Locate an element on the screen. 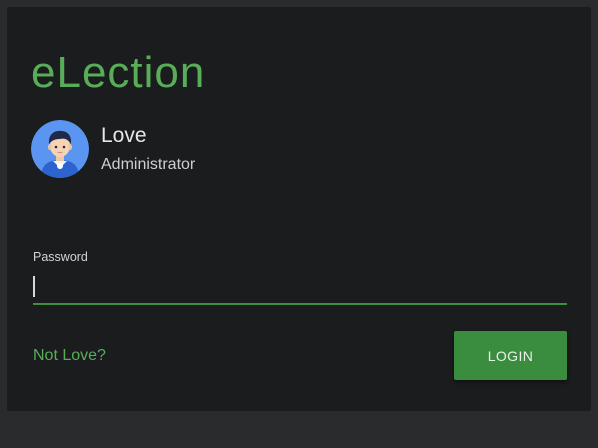  not-user-link: Not Love? is located at coordinates (69, 356).